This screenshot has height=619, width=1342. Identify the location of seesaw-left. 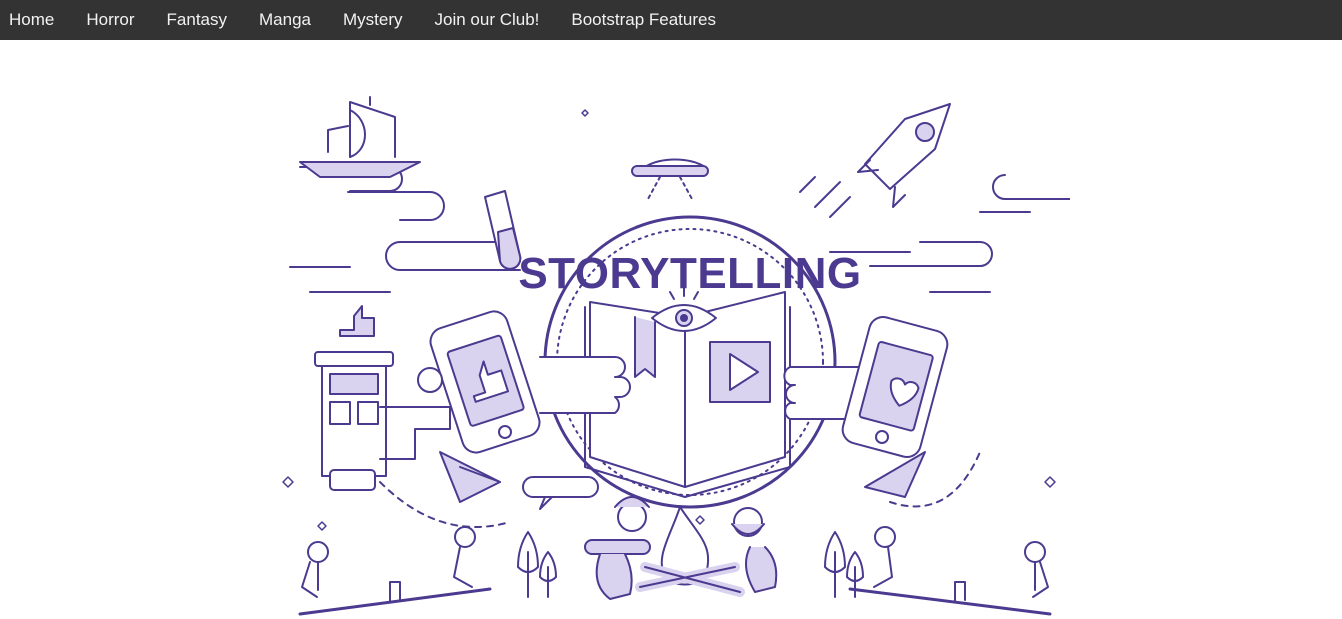
(395, 571).